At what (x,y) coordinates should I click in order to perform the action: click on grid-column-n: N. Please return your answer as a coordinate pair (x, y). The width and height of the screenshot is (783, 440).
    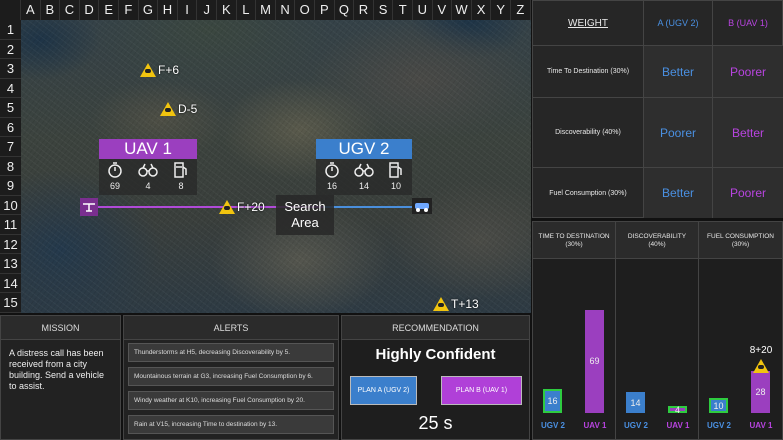
    Looking at the image, I should click on (285, 10).